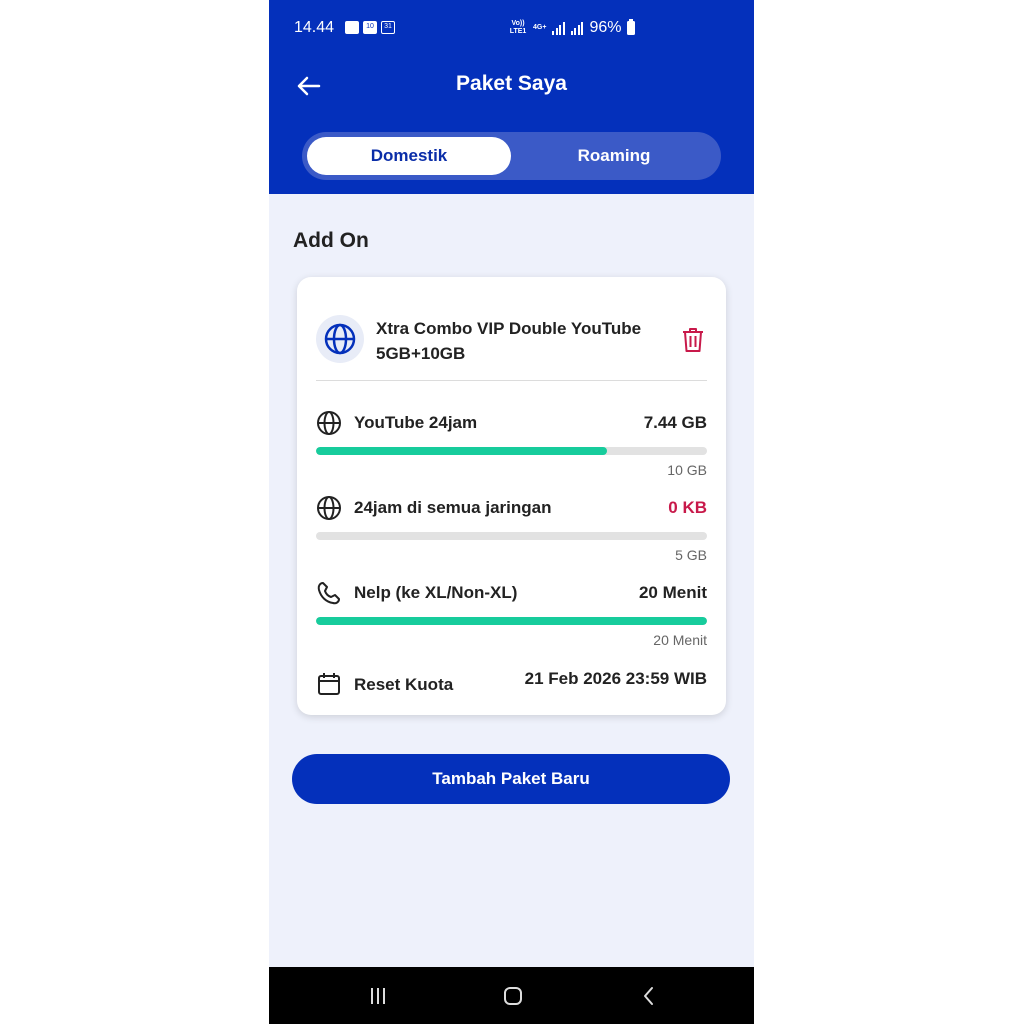 The height and width of the screenshot is (1024, 1024). I want to click on quota-label: YouTube 24jam, so click(416, 422).